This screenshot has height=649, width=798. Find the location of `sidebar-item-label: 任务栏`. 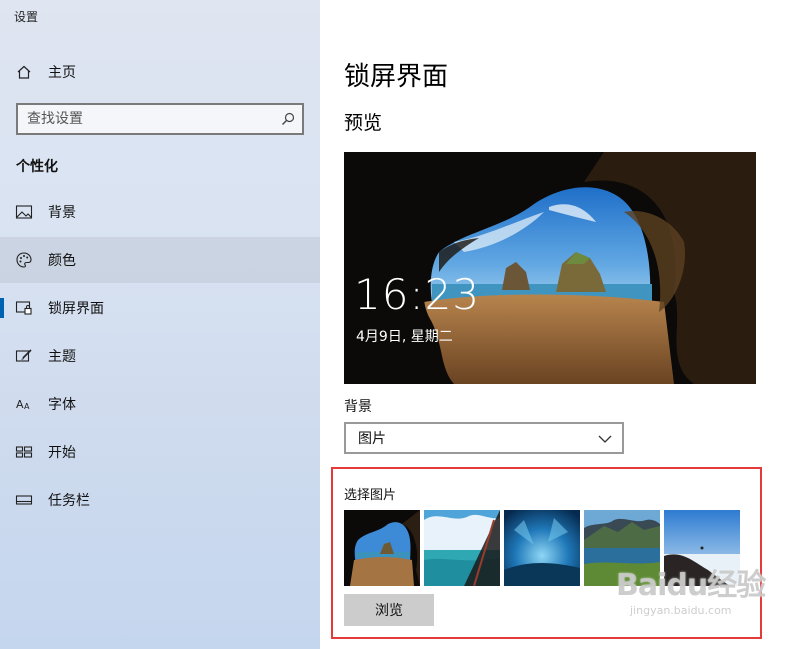

sidebar-item-label: 任务栏 is located at coordinates (69, 501).